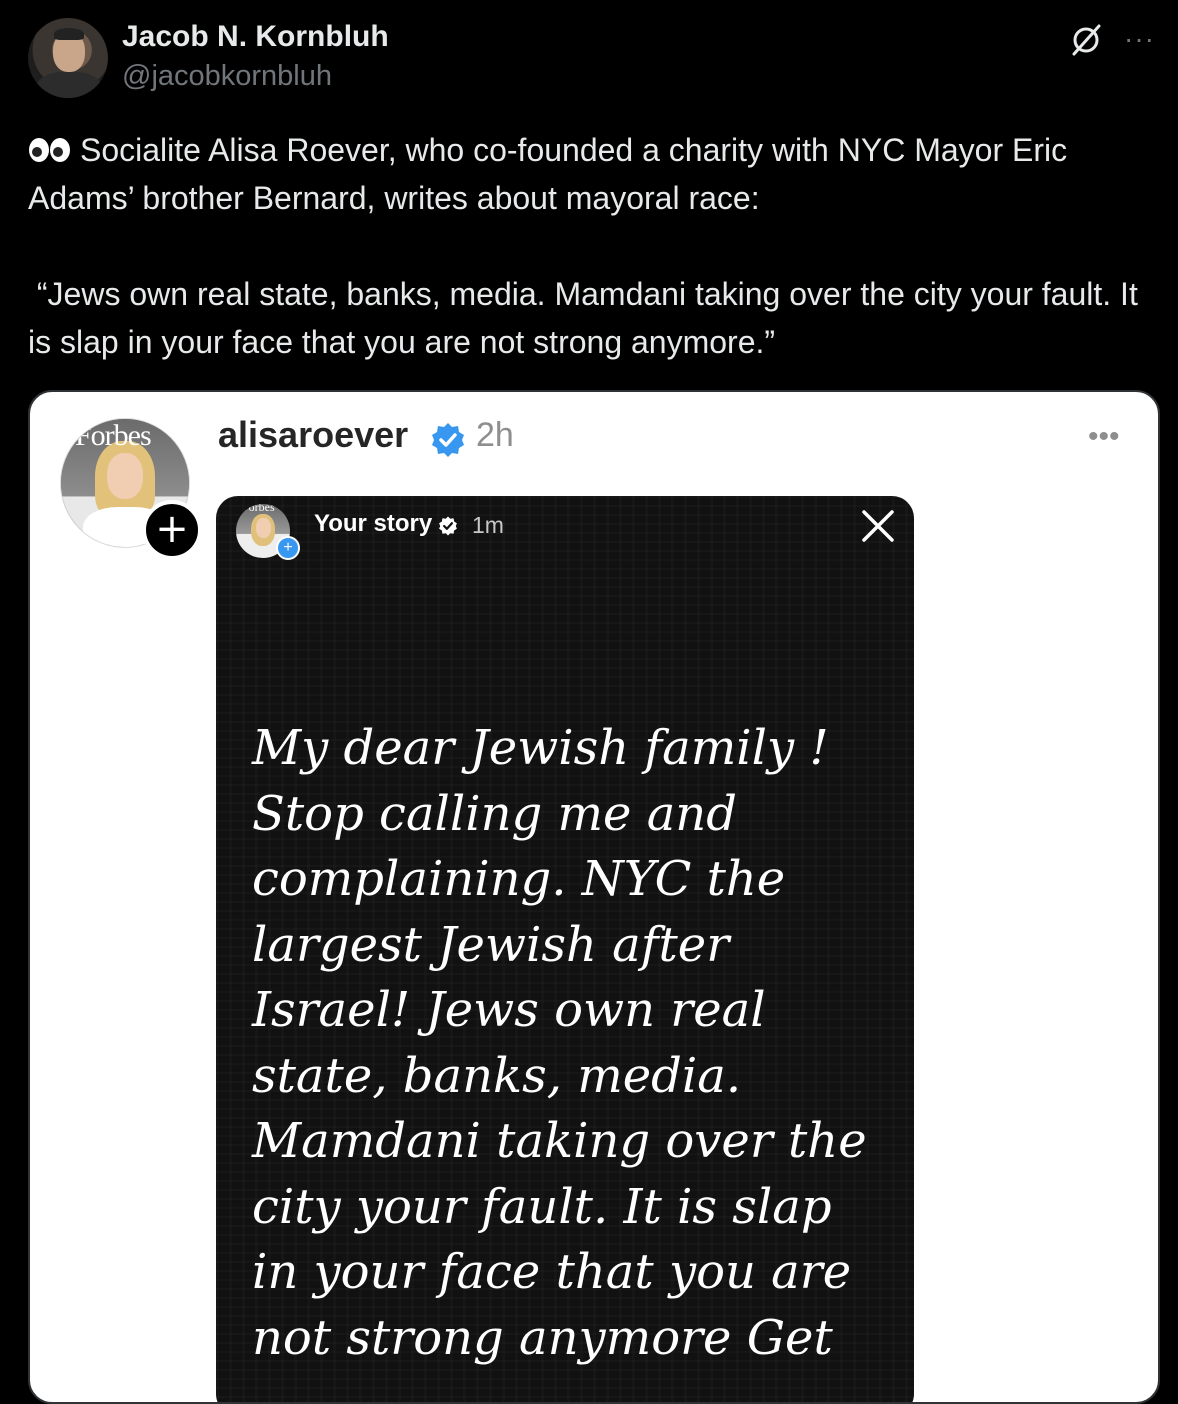  Describe the element at coordinates (495, 435) in the screenshot. I see `ig-post-time: 2h` at that location.